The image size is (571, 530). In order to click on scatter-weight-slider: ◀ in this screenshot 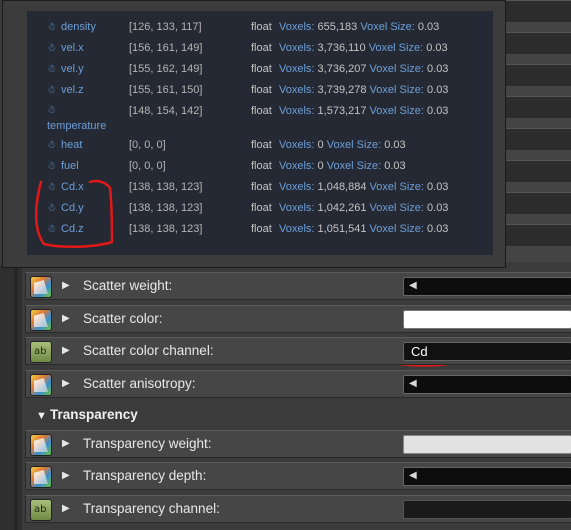, I will do `click(487, 286)`.